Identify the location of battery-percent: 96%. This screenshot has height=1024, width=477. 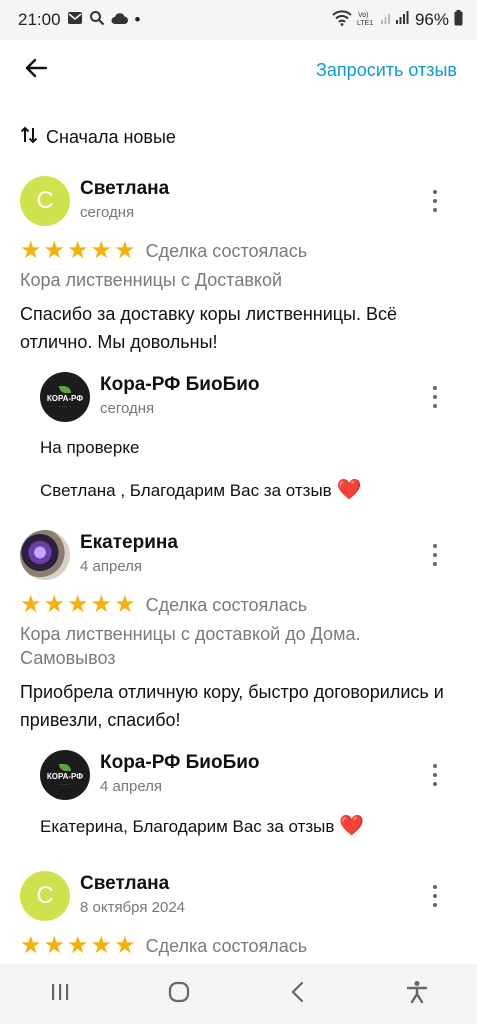
(431, 19).